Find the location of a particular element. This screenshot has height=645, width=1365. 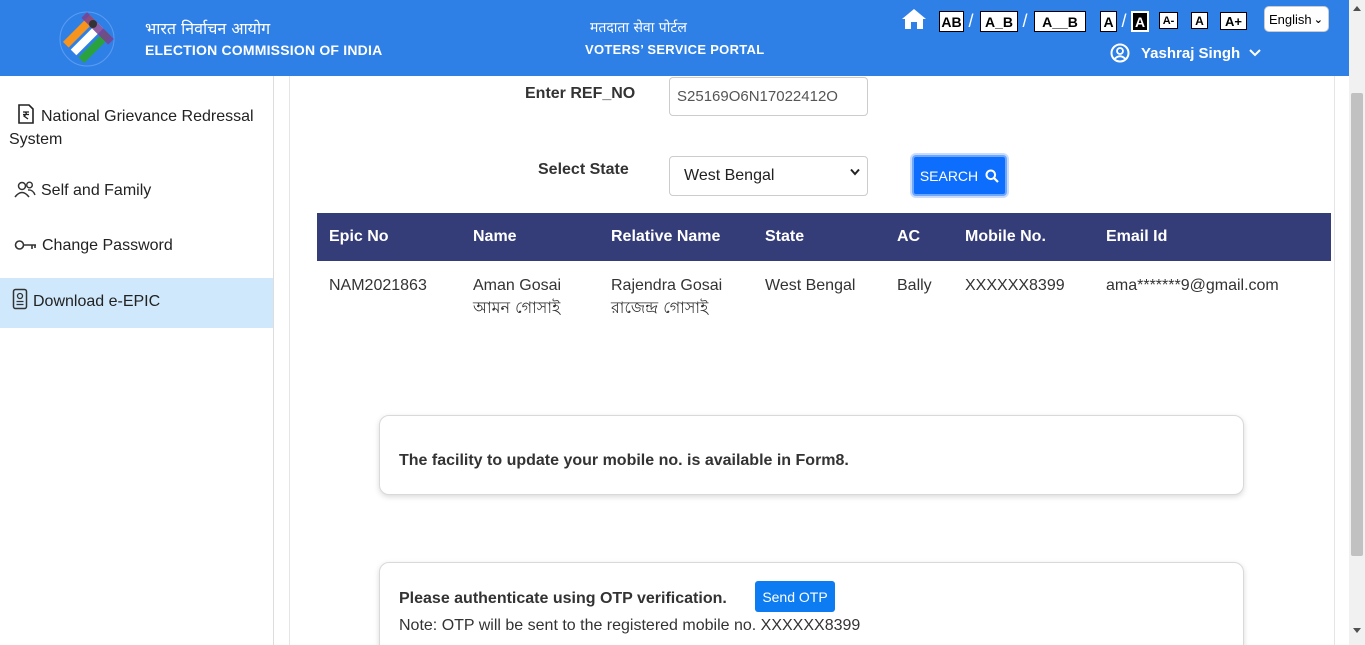

org-name-english: ELECTION COMMISSION OF INDIA is located at coordinates (264, 50).